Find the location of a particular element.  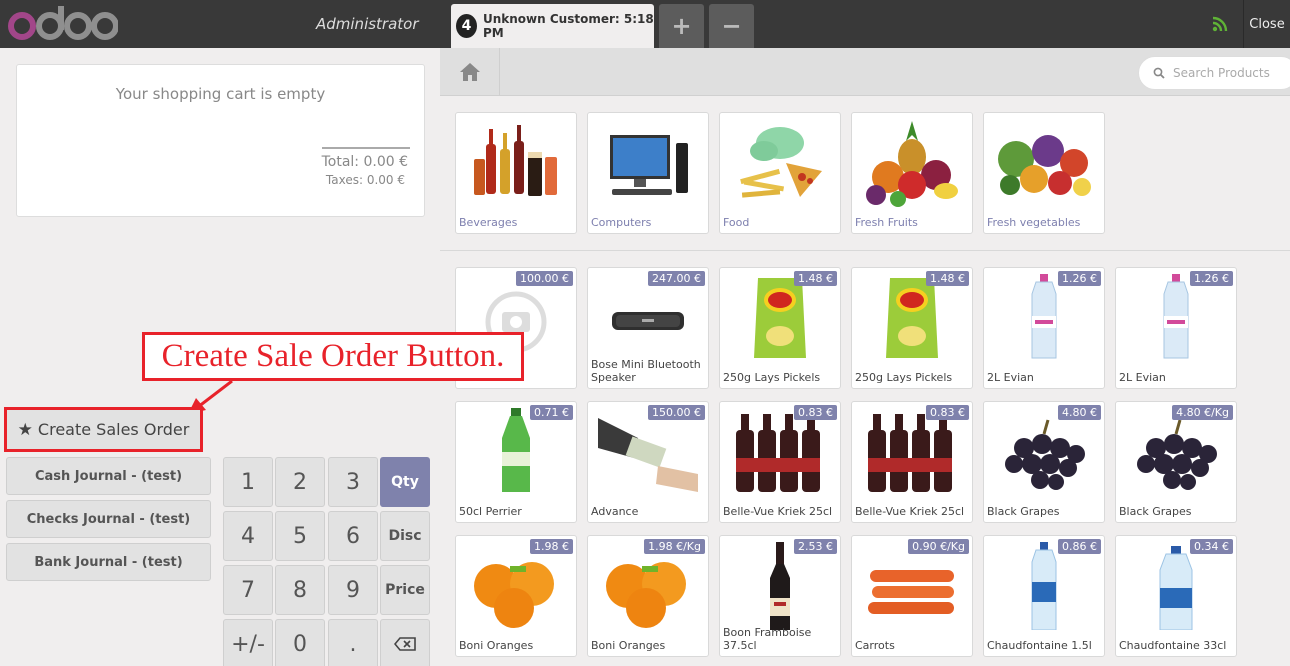

product-name: Boni Oranges is located at coordinates (496, 645).